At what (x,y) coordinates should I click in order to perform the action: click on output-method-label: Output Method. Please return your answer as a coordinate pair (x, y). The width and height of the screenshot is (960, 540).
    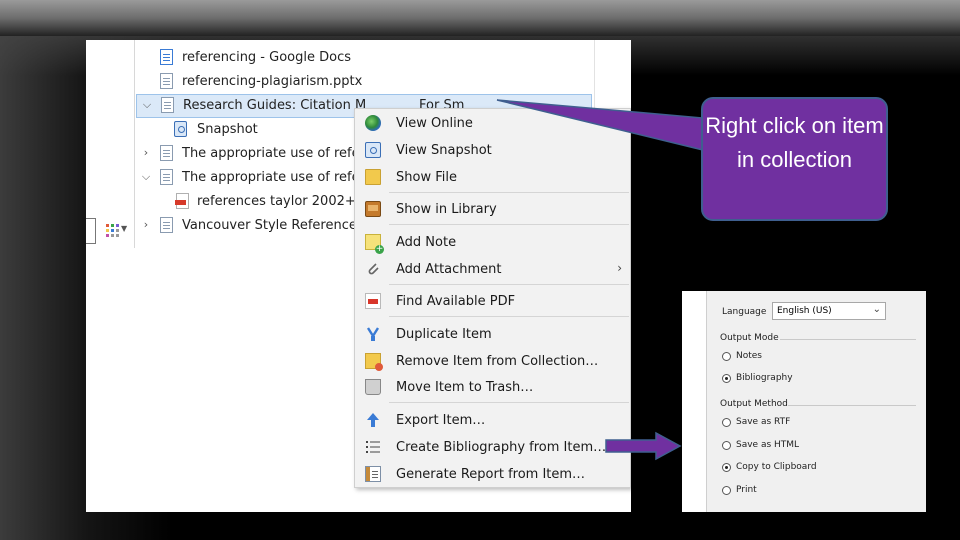
    Looking at the image, I should click on (754, 404).